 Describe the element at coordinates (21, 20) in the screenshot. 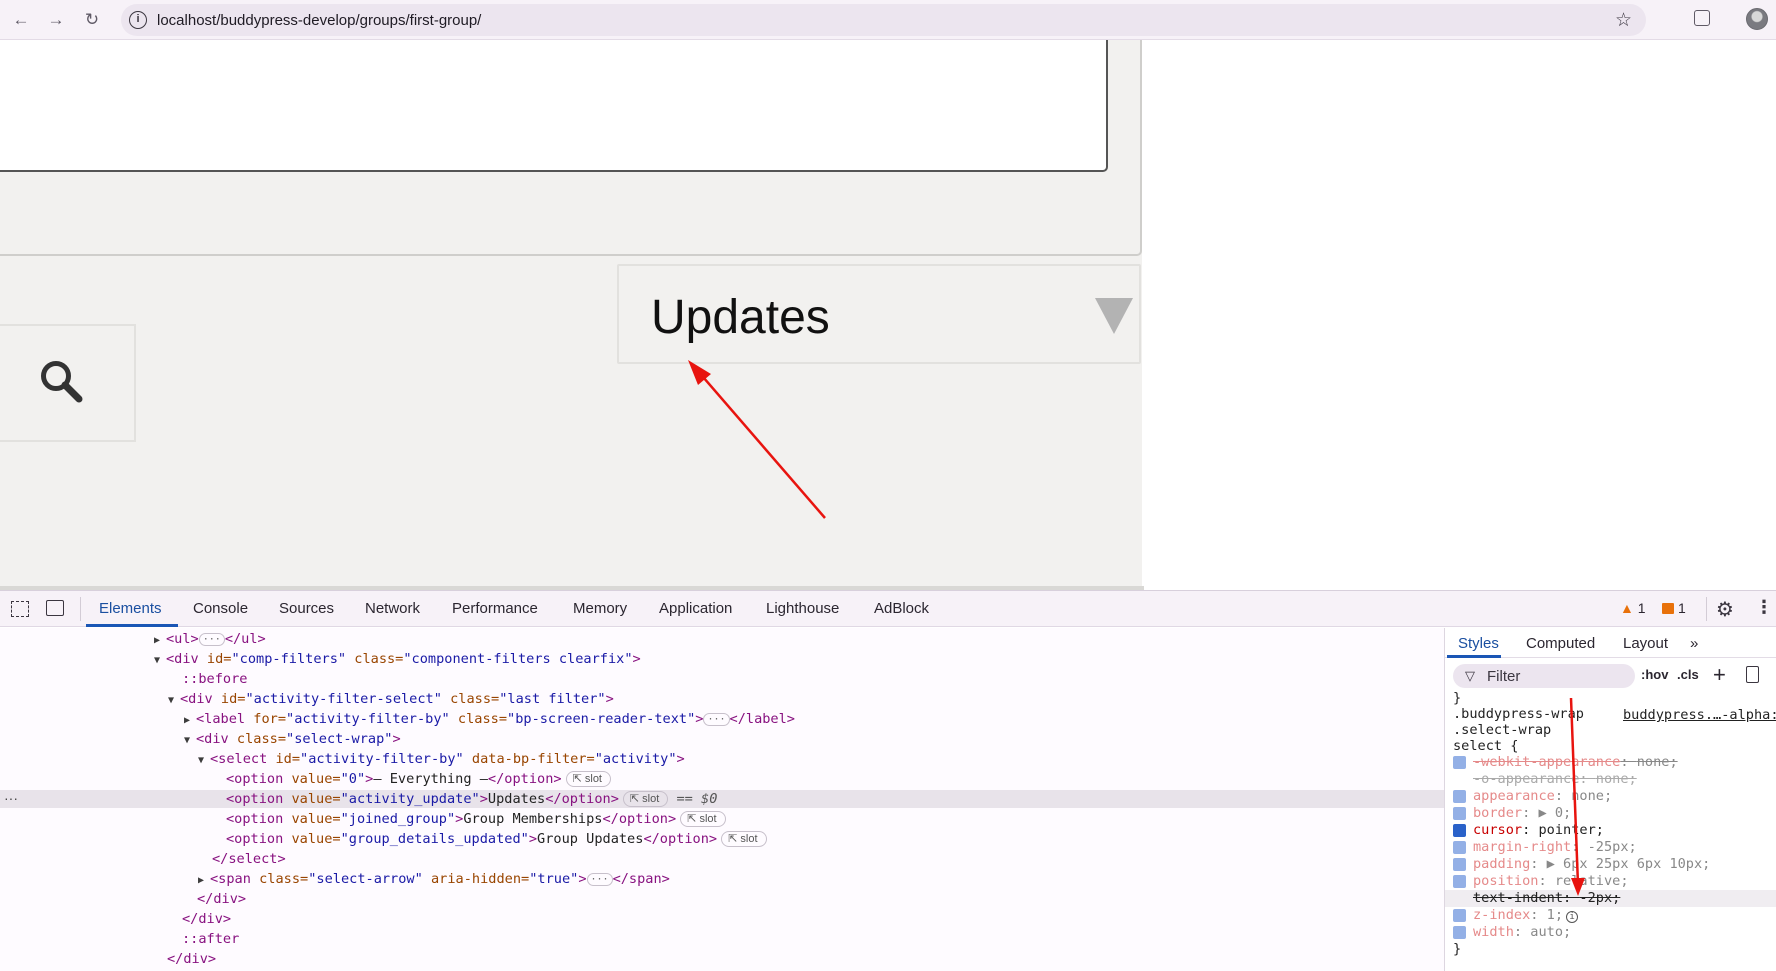

I see `back-arrow-icon: ←` at that location.